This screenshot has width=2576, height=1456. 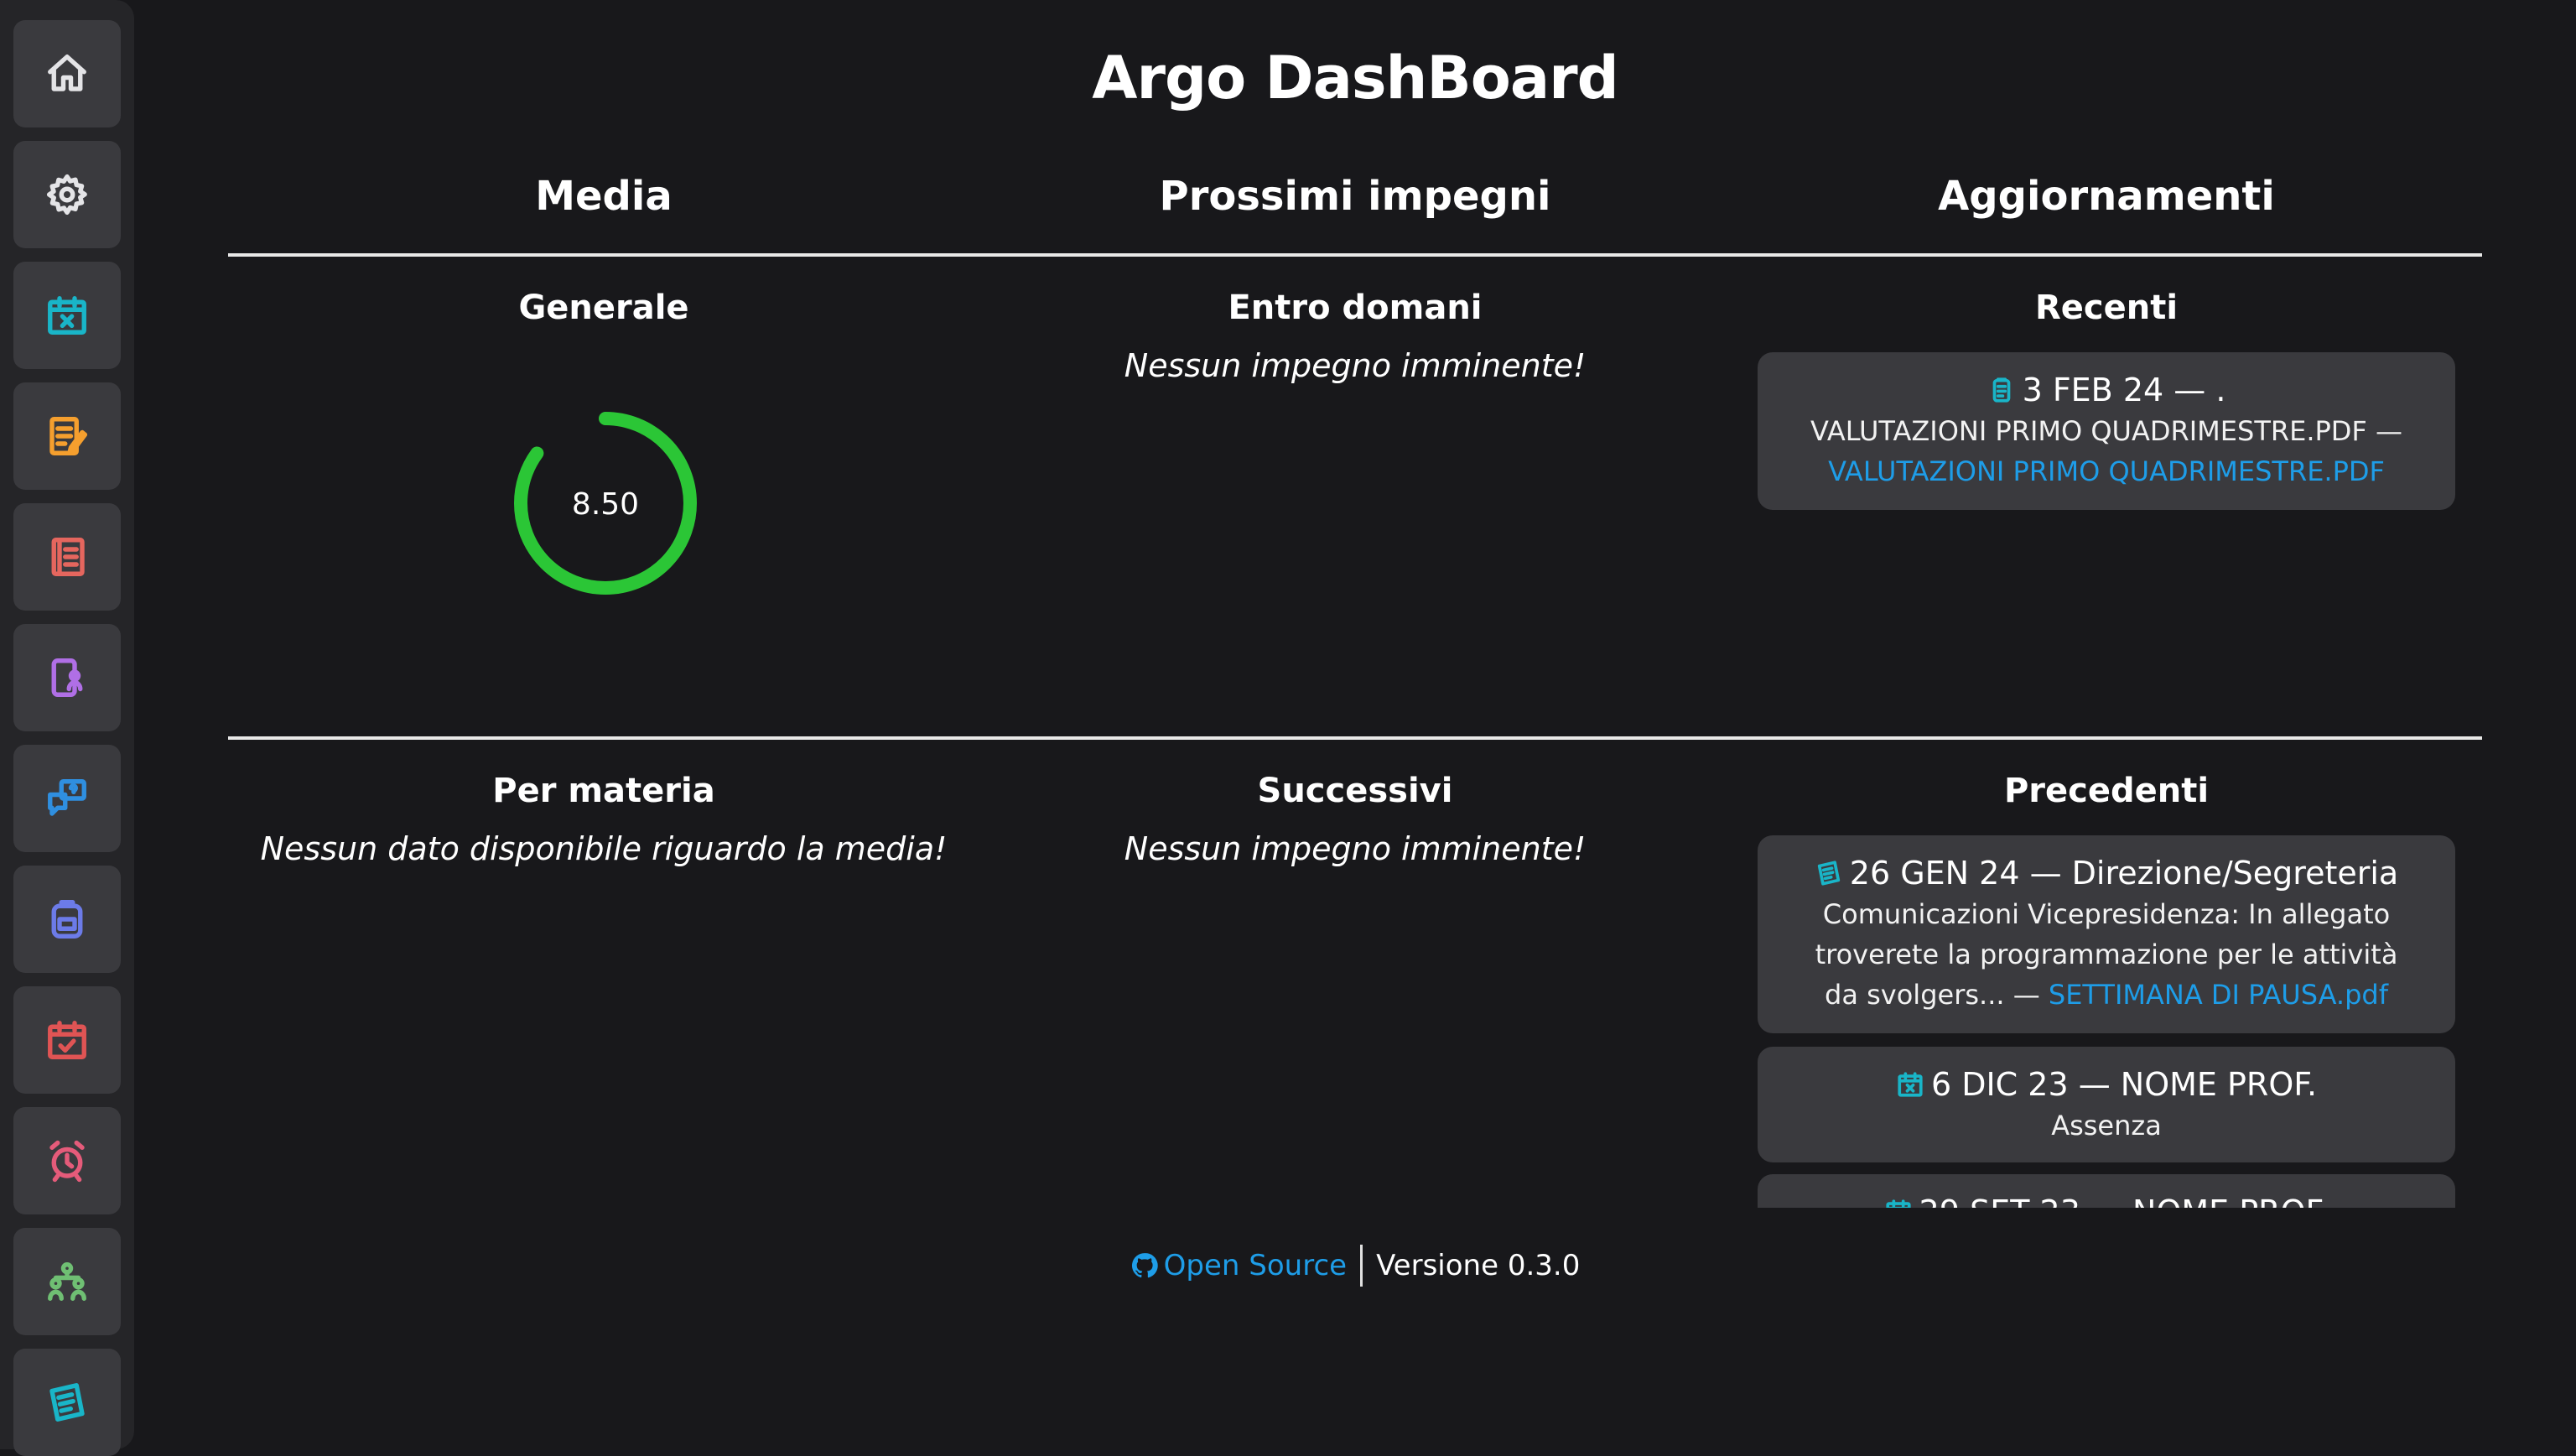 I want to click on sidebar-item-agenda, so click(x=67, y=1040).